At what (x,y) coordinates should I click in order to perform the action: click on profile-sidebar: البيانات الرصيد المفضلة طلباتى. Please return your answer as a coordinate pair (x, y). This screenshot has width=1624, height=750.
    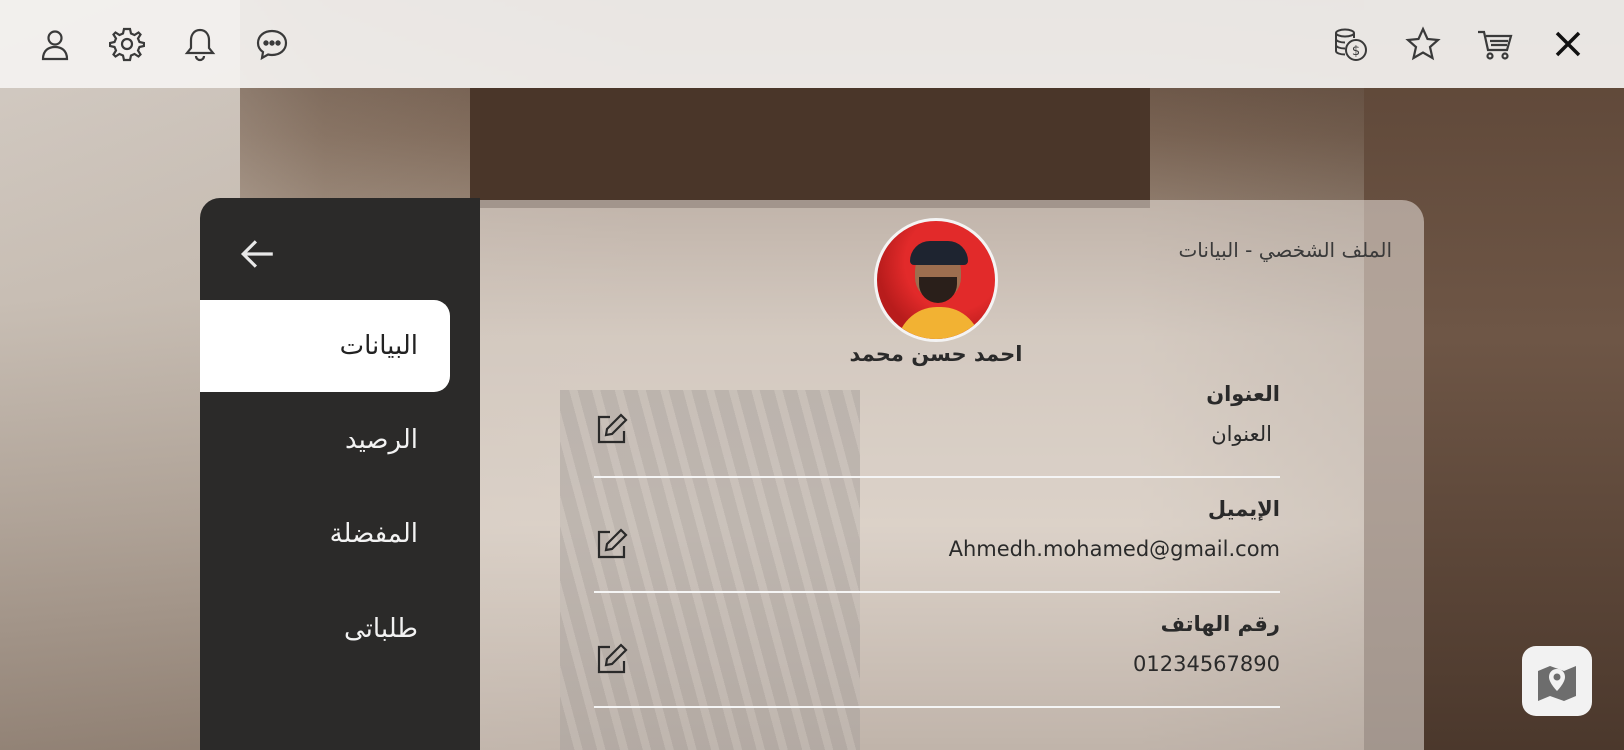
    Looking at the image, I should click on (340, 474).